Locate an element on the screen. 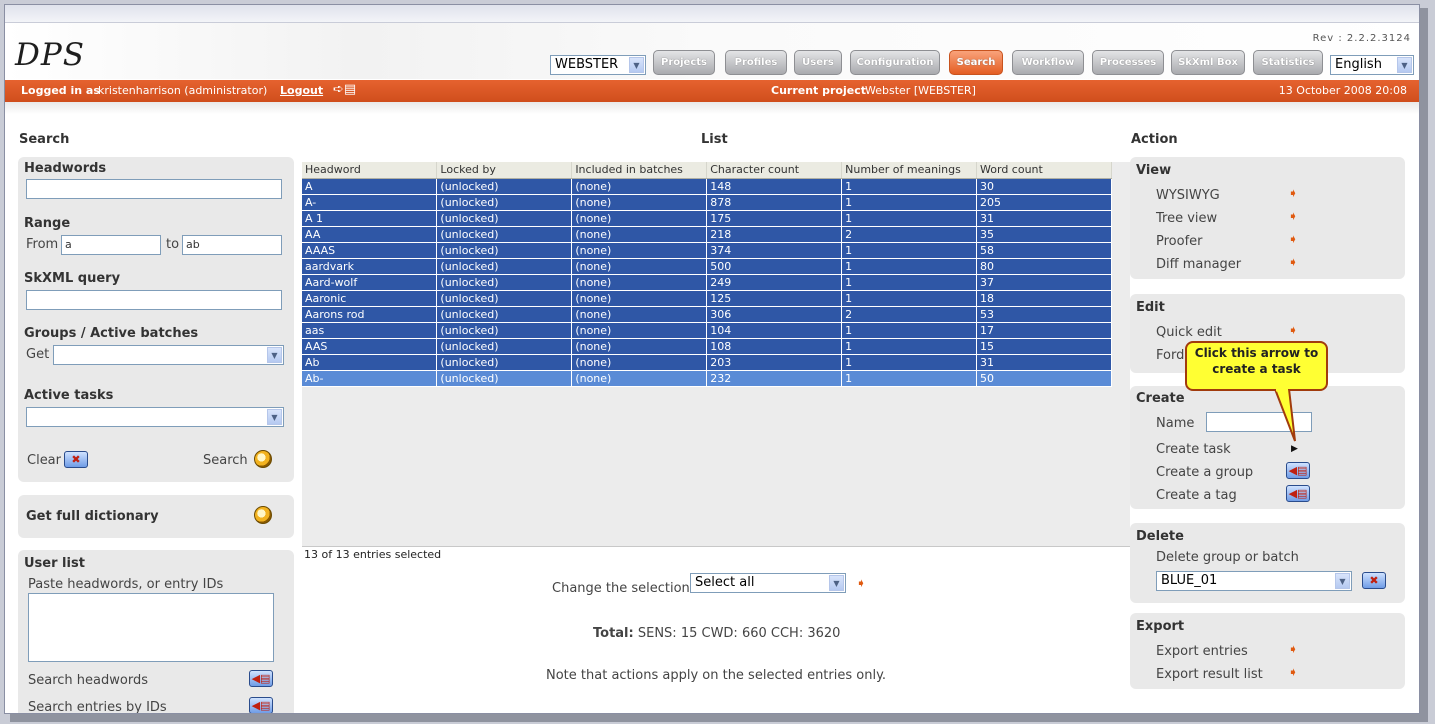 Image resolution: width=1435 pixels, height=724 pixels. diff-manager-arrow-icon: ➧ is located at coordinates (1294, 262).